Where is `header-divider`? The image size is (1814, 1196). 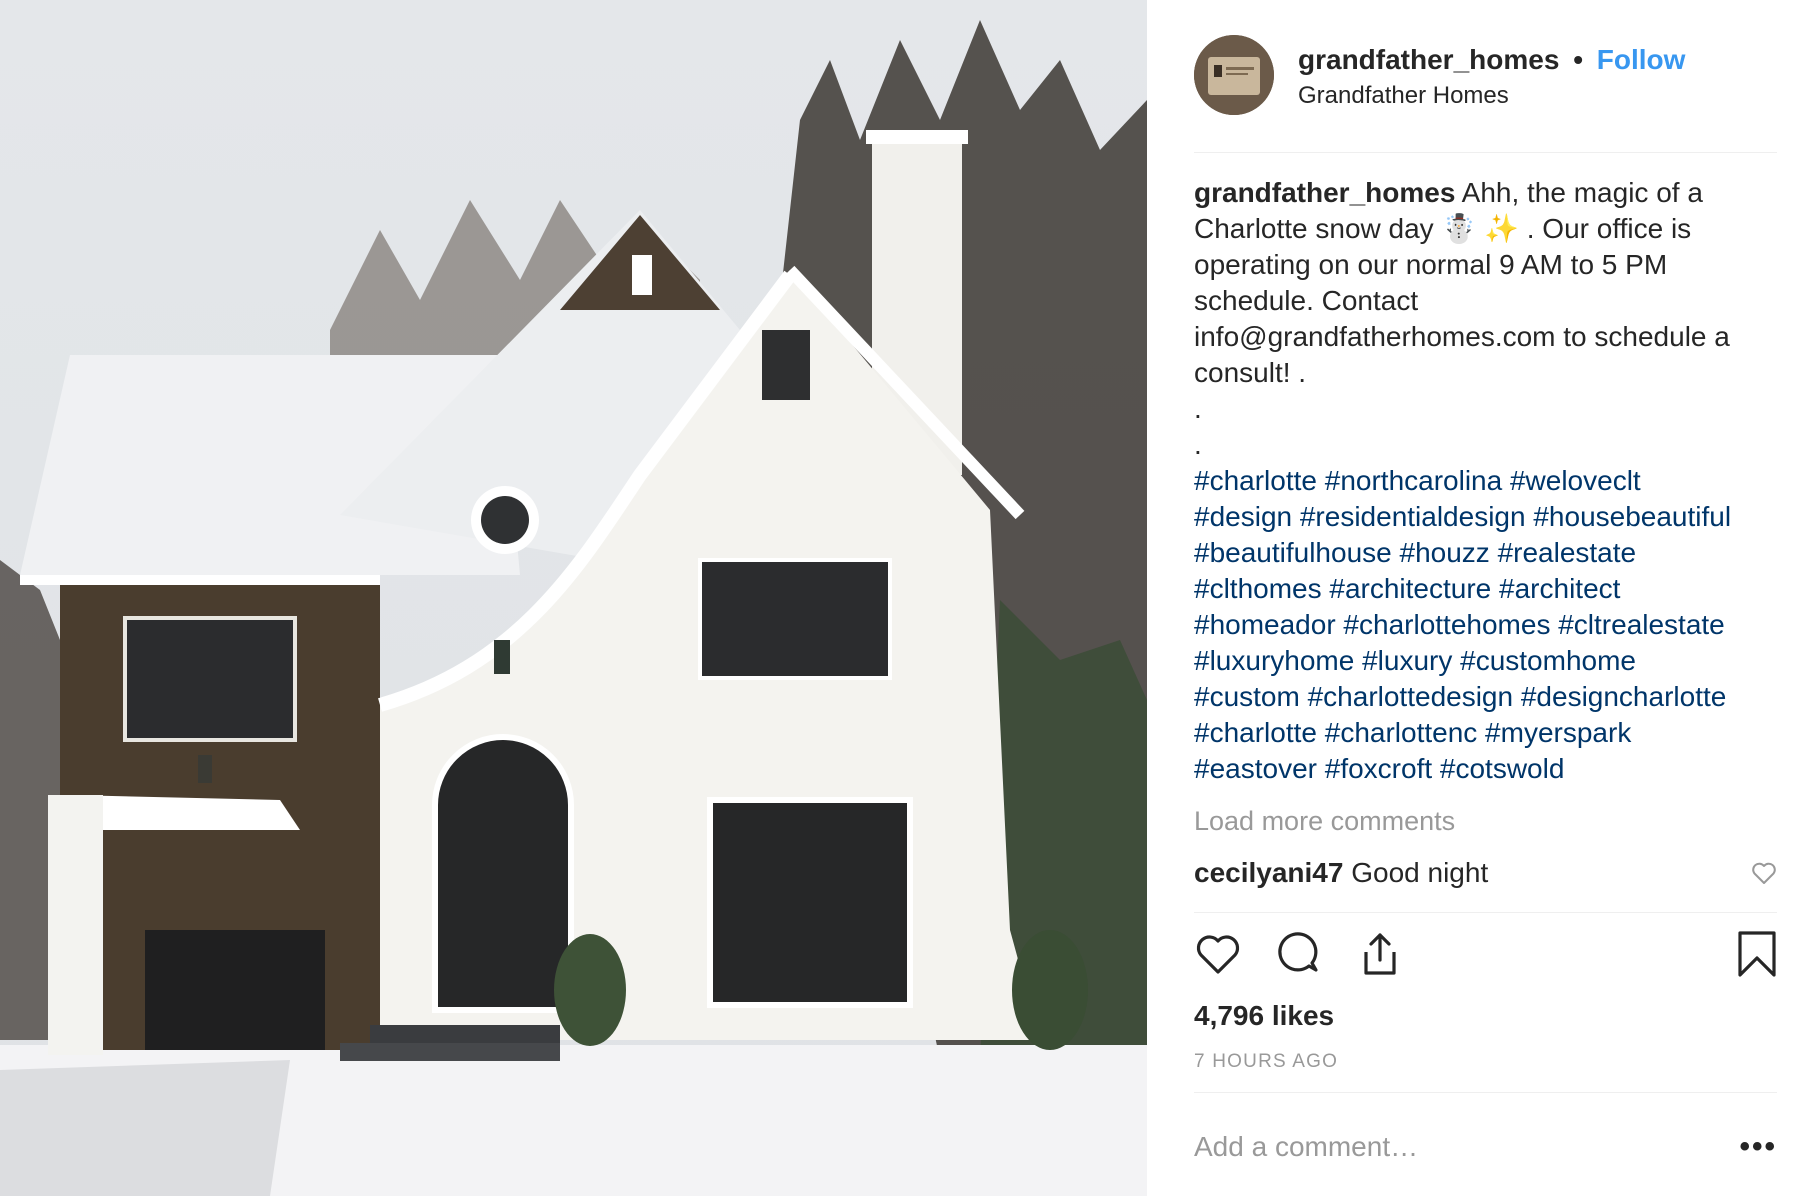
header-divider is located at coordinates (1485, 152).